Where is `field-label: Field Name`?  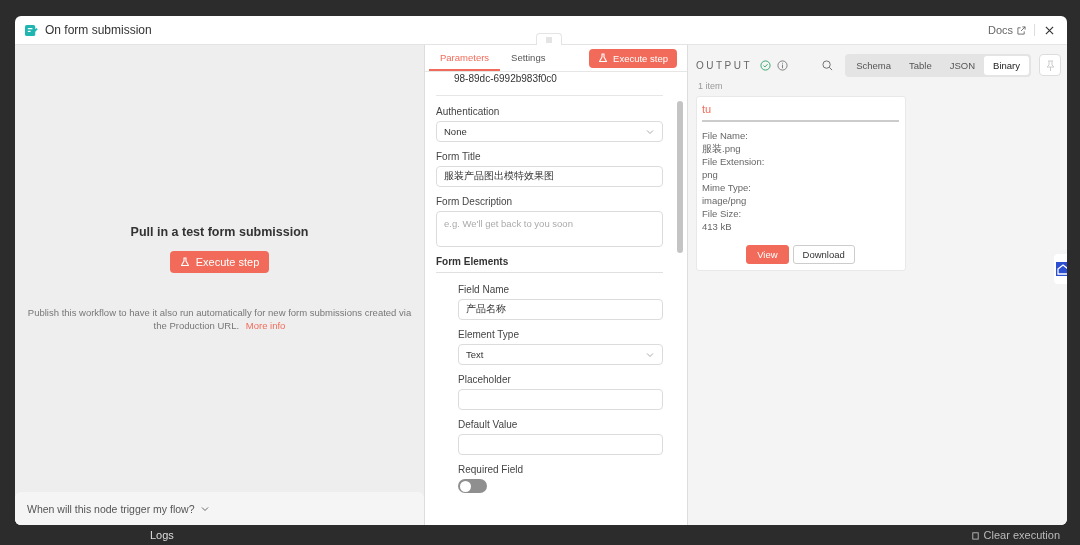
field-label: Field Name is located at coordinates (484, 289).